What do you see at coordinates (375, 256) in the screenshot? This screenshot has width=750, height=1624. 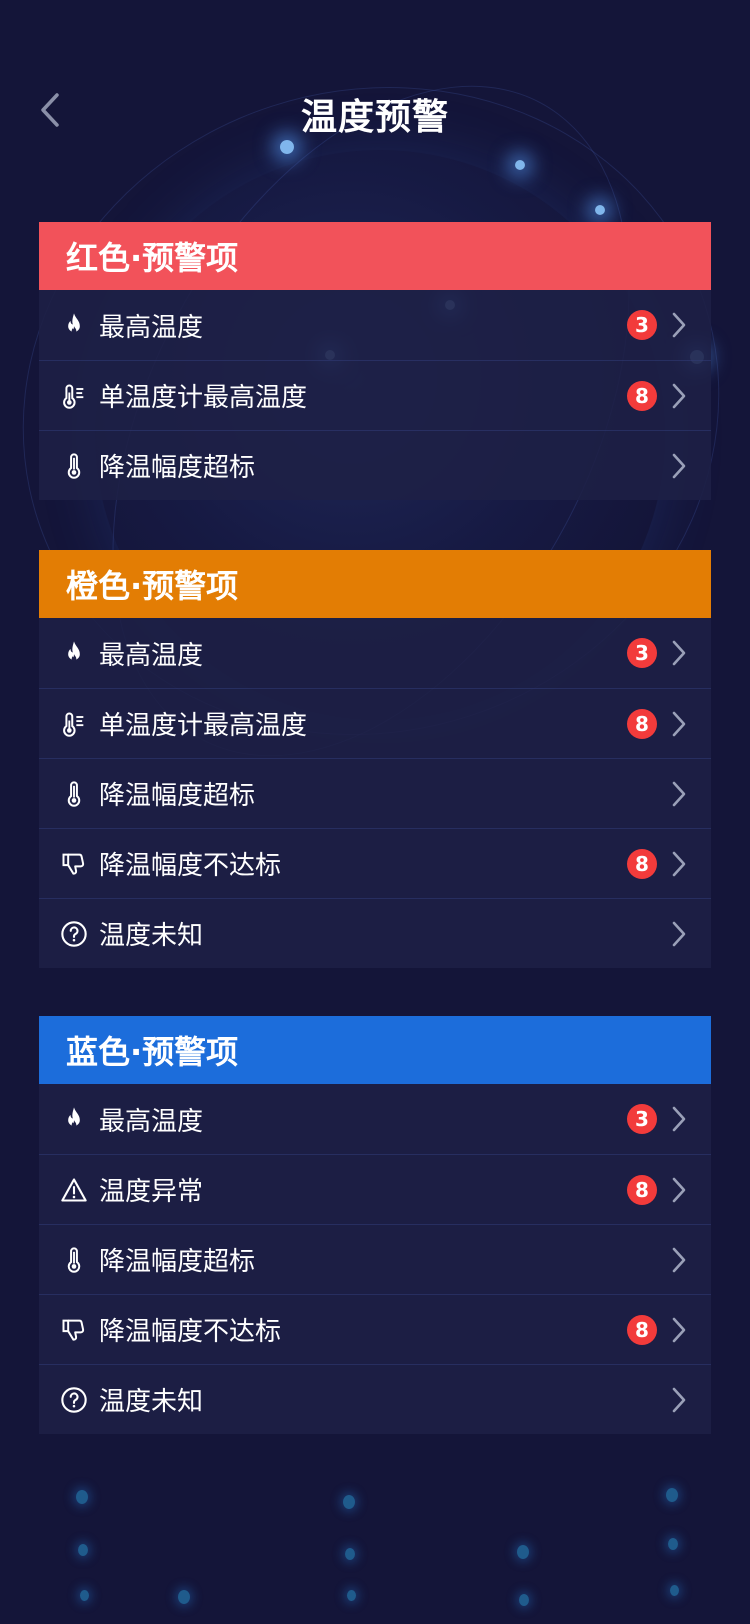 I see `section-header: 红色·预警项` at bounding box center [375, 256].